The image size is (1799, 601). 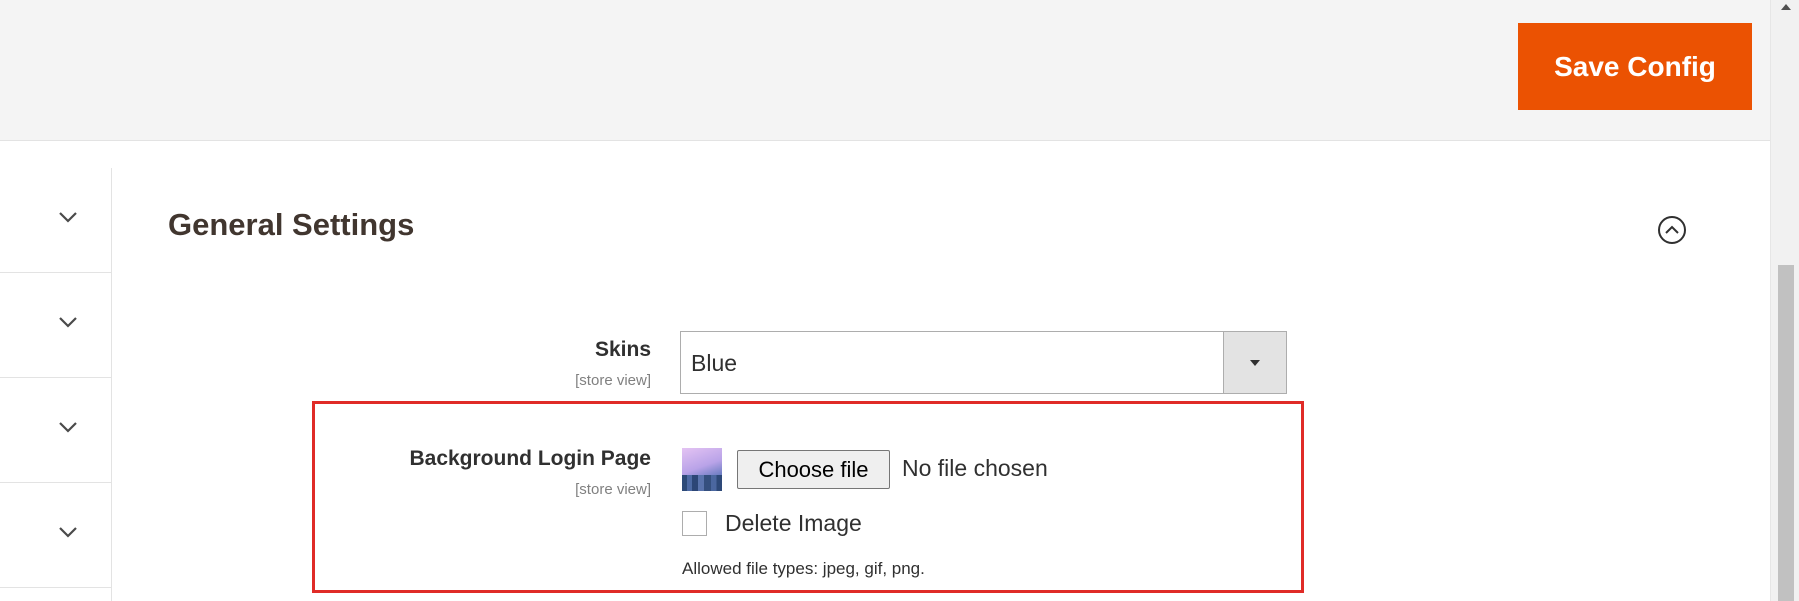 What do you see at coordinates (1786, 433) in the screenshot?
I see `scrollbar-thumb` at bounding box center [1786, 433].